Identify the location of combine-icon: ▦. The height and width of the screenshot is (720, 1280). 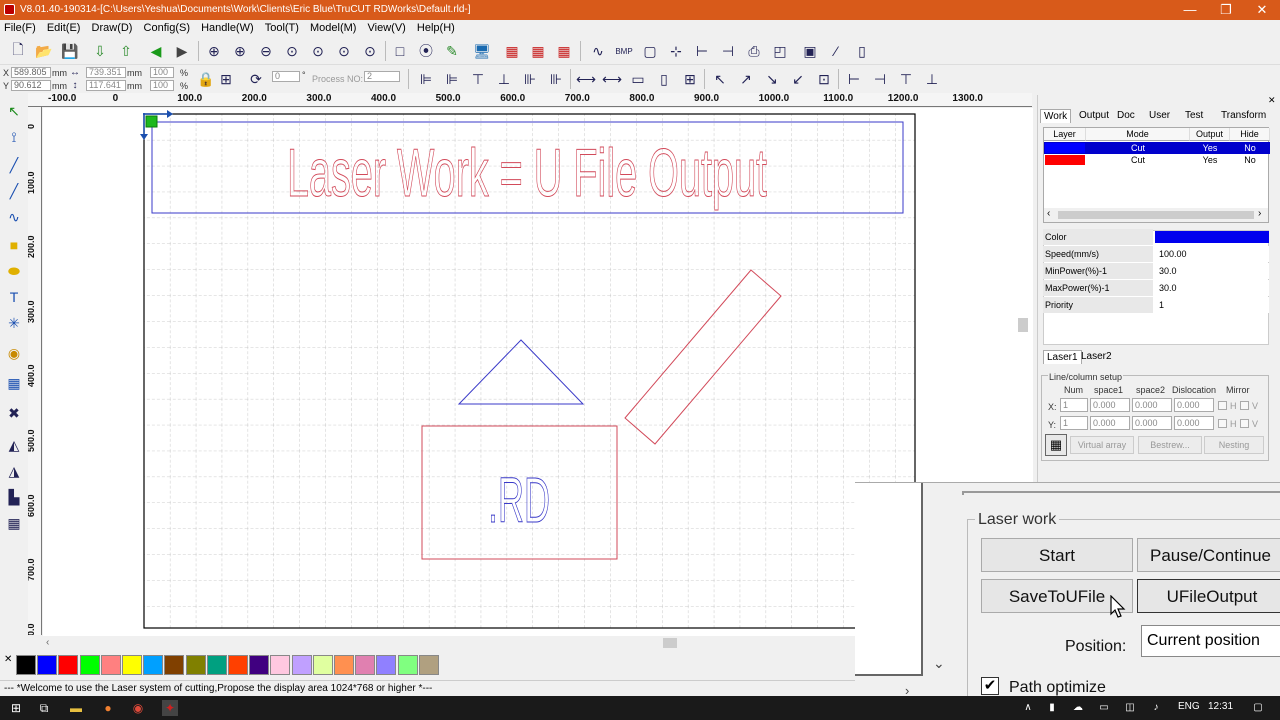
(564, 51).